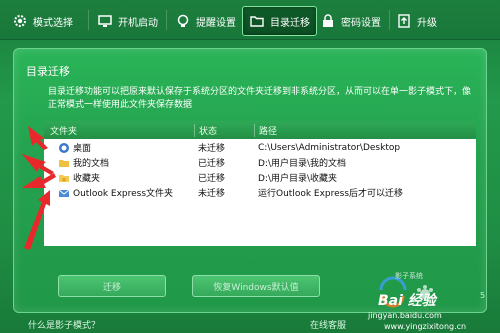 This screenshot has width=500, height=333. What do you see at coordinates (224, 130) in the screenshot?
I see `column-header-status: 状态` at bounding box center [224, 130].